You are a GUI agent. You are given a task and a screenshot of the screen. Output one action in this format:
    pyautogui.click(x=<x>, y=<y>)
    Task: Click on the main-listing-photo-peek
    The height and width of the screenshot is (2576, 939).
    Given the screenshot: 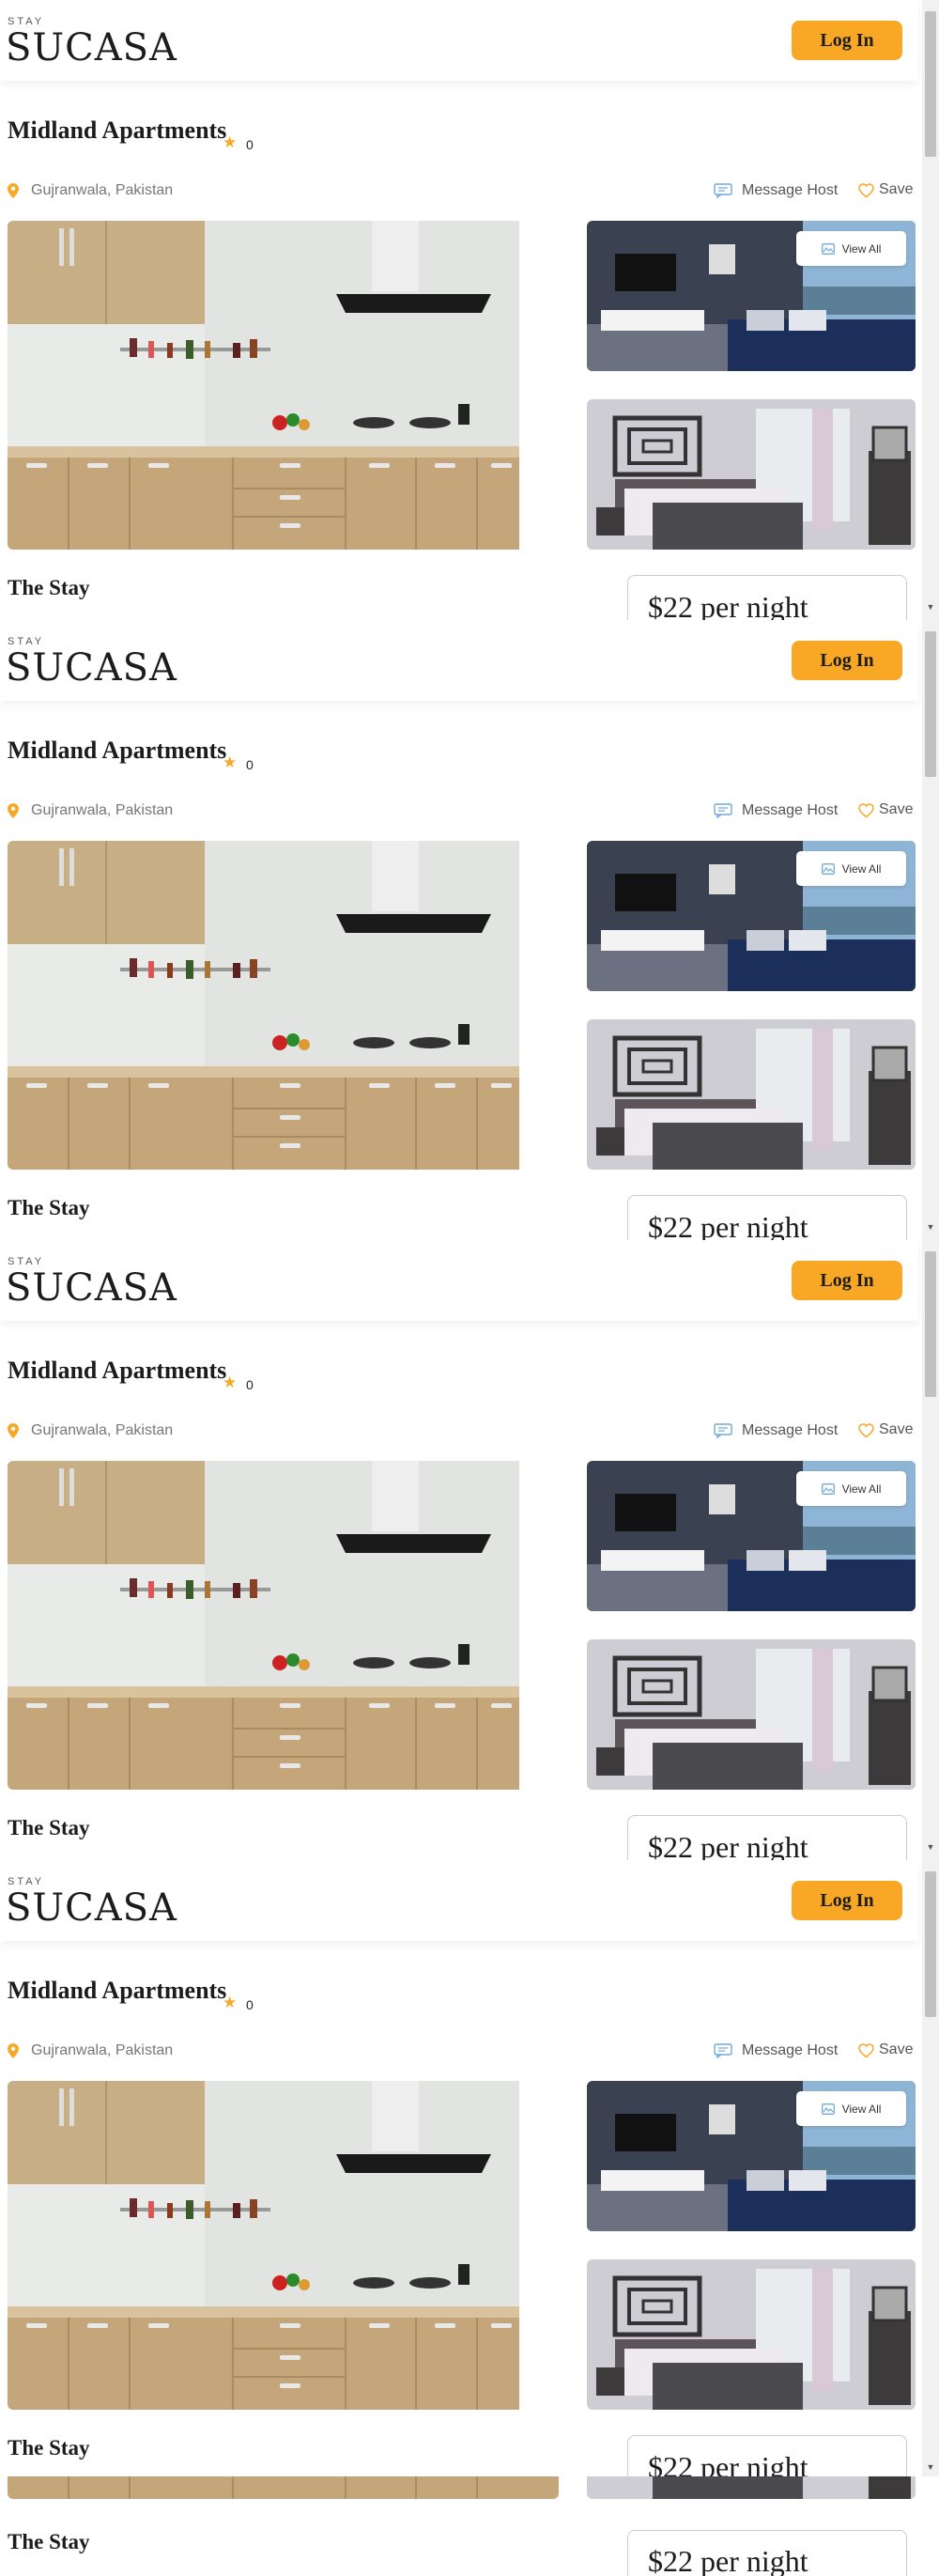 What is the action you would take?
    pyautogui.click(x=283, y=2487)
    